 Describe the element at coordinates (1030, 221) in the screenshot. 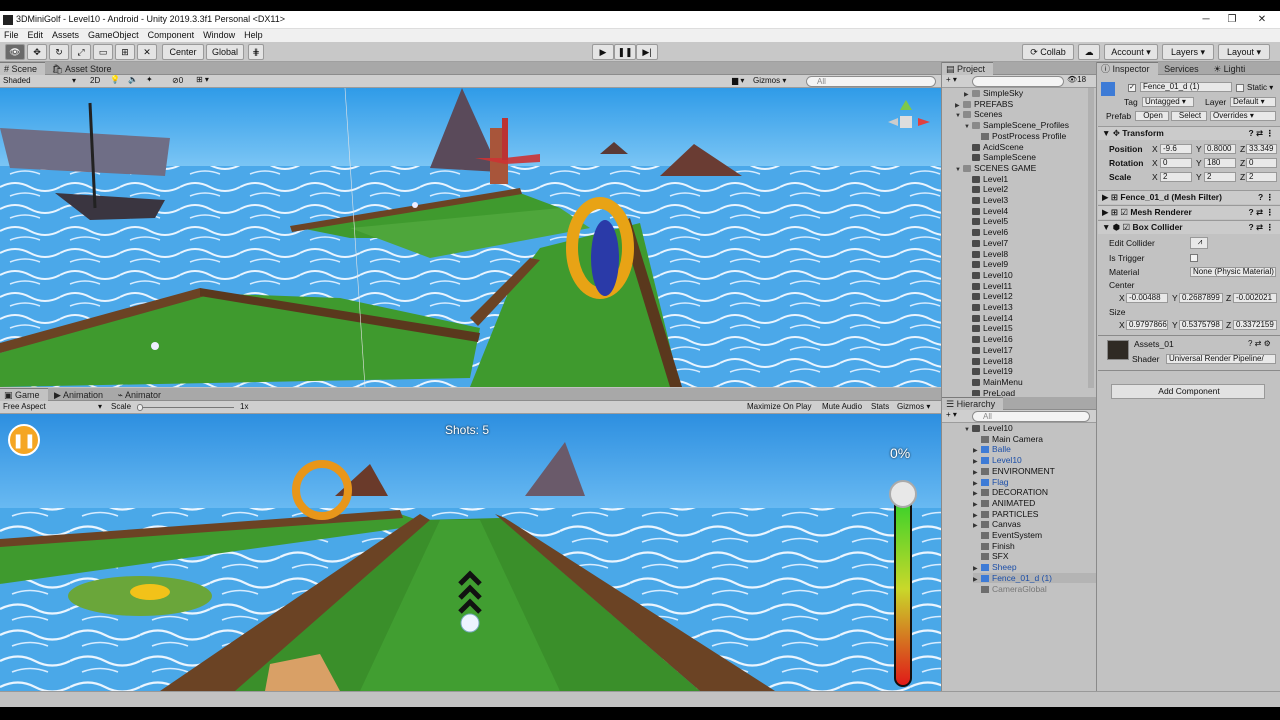

I see `project-item: Level5` at that location.